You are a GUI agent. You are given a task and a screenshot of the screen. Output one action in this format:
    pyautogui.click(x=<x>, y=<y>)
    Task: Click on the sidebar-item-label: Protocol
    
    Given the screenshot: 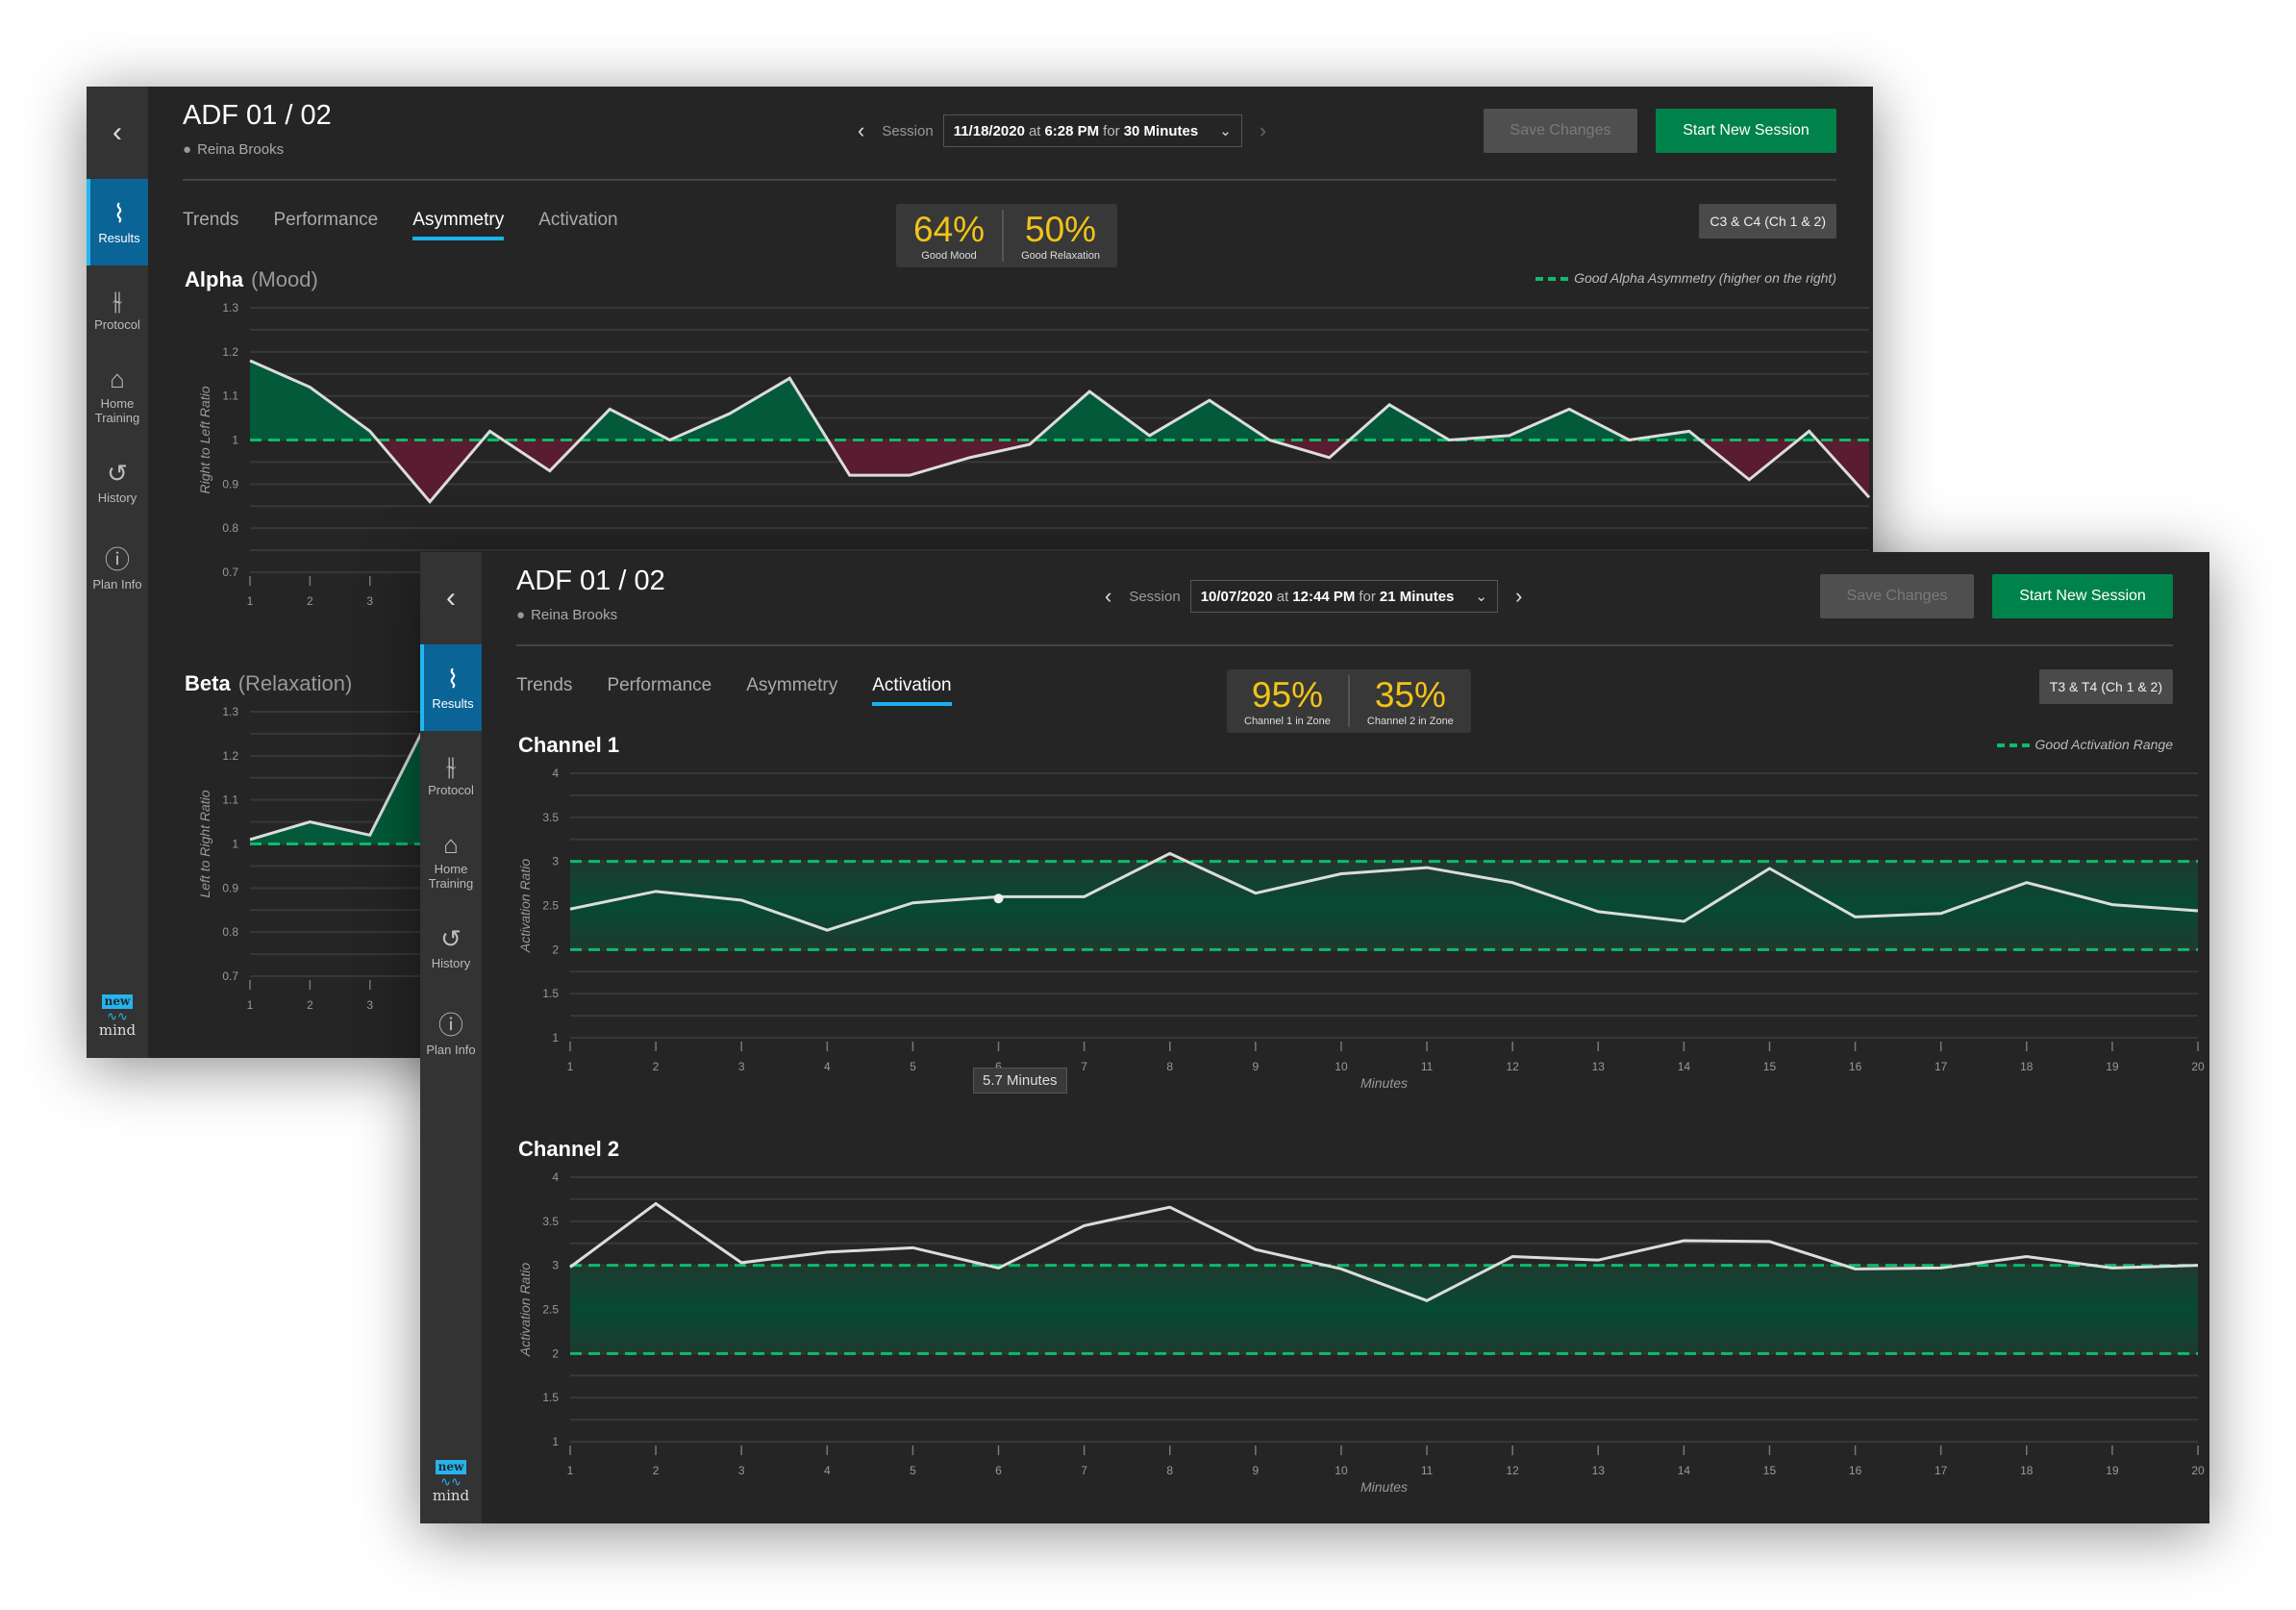 What is the action you would take?
    pyautogui.click(x=451, y=789)
    